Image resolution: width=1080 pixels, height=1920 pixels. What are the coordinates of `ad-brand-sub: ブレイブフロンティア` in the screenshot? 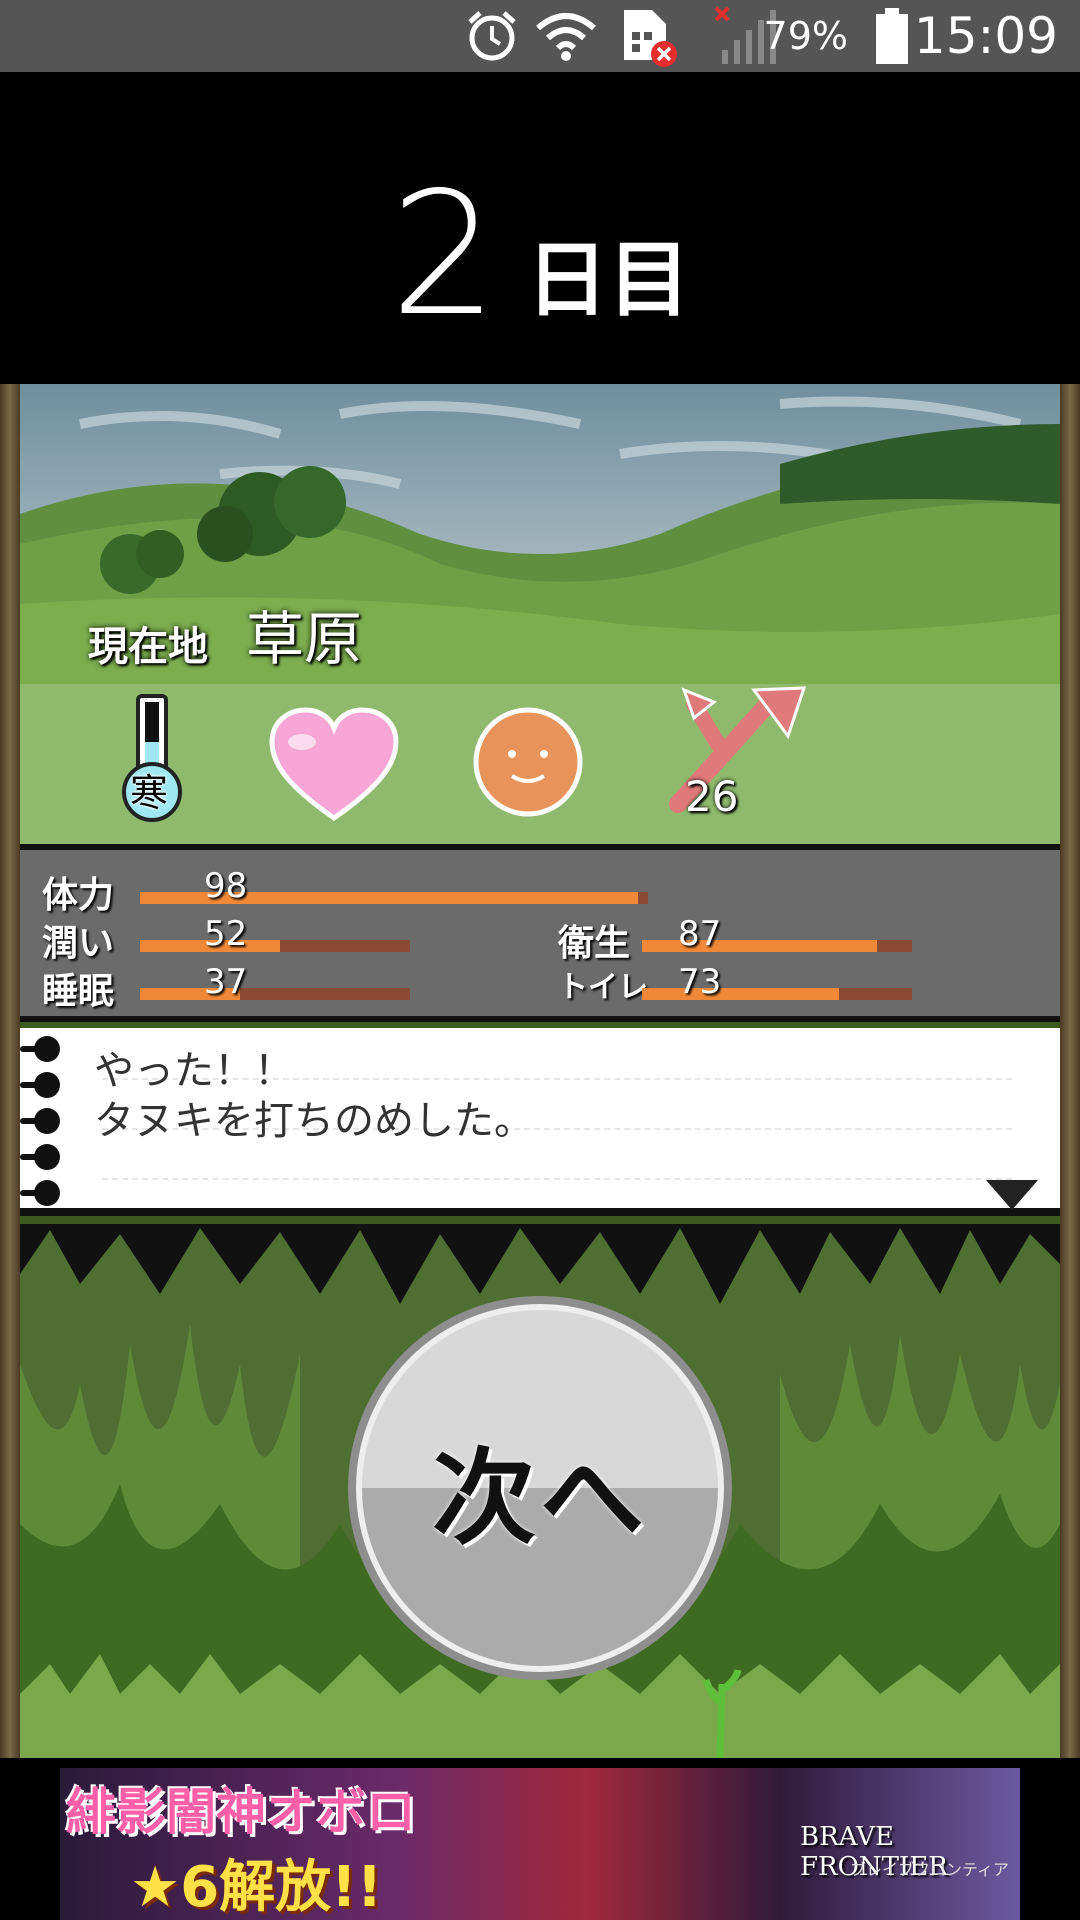 It's located at (930, 1869).